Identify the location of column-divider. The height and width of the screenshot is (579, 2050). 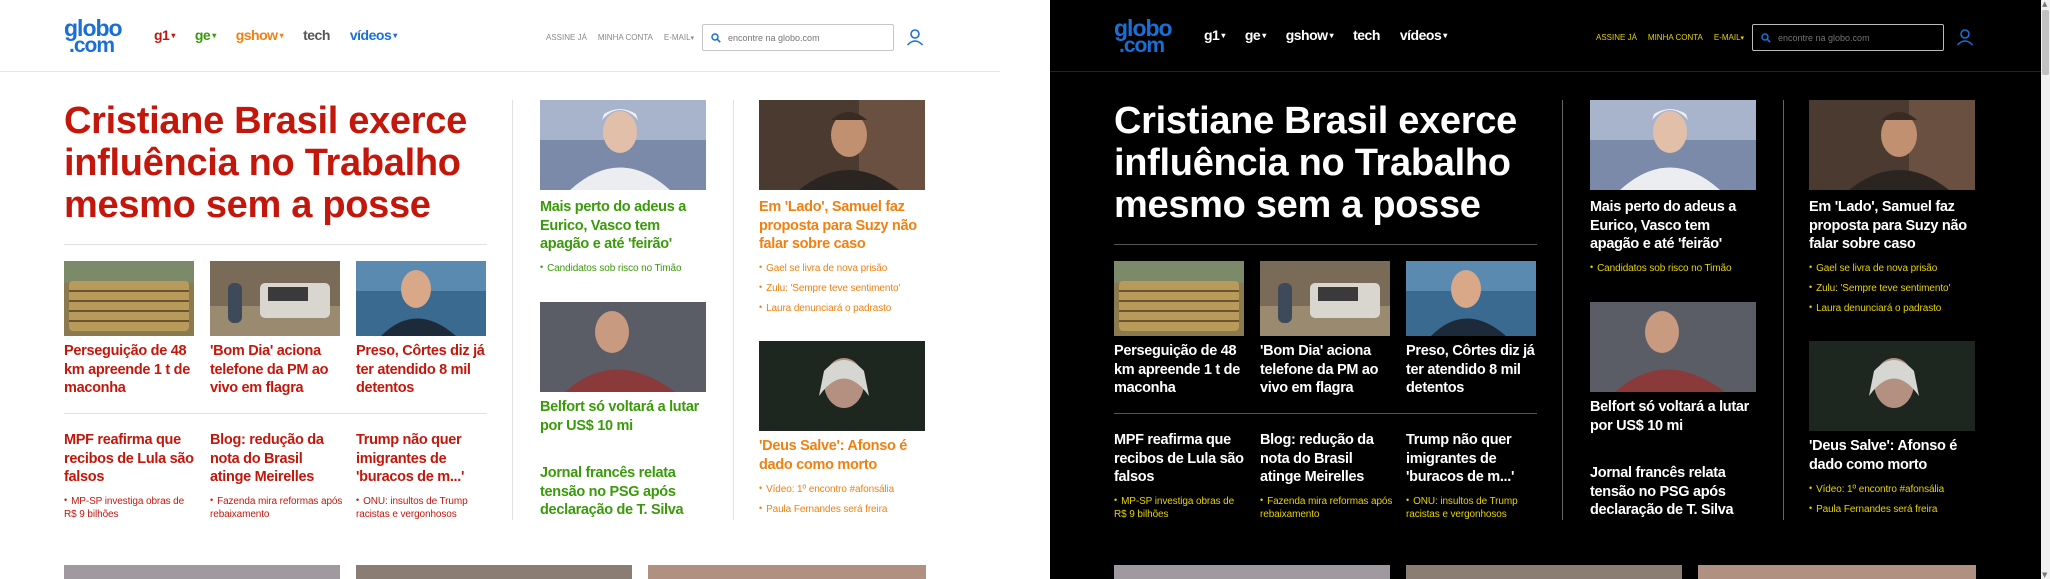
(512, 310).